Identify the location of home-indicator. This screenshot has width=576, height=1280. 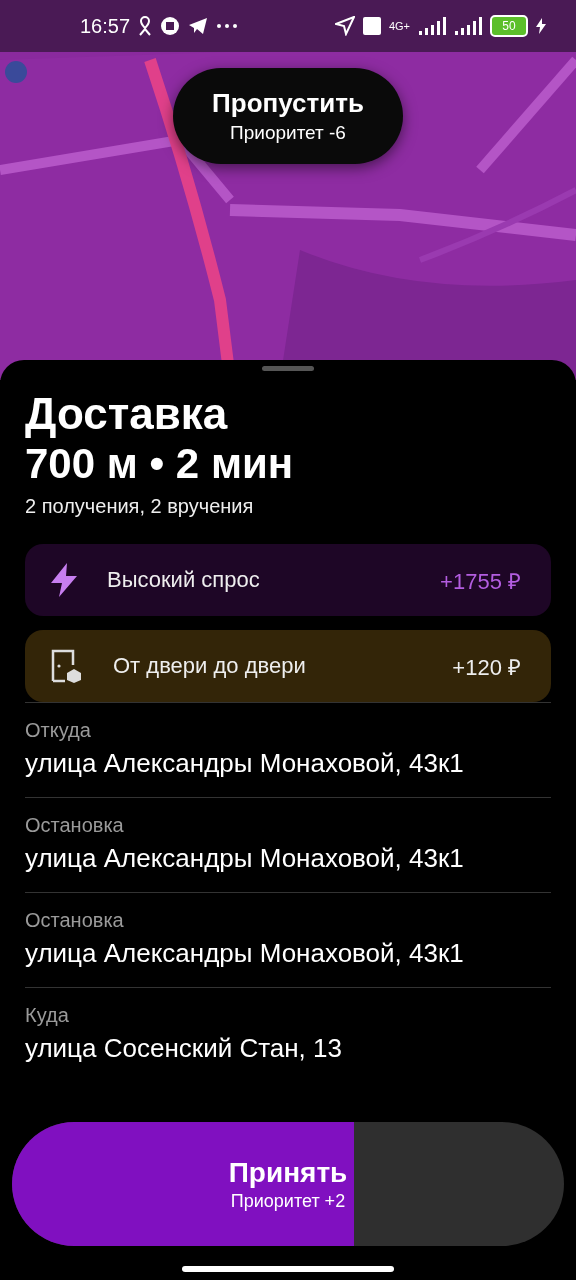
(288, 1269).